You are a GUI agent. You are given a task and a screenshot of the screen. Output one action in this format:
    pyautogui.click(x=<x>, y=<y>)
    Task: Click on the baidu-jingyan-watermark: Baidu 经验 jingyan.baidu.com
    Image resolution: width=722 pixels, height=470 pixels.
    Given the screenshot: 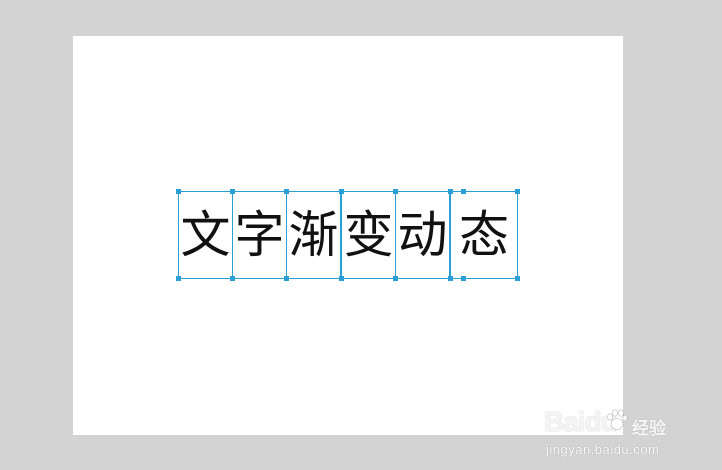 What is the action you would take?
    pyautogui.click(x=614, y=431)
    